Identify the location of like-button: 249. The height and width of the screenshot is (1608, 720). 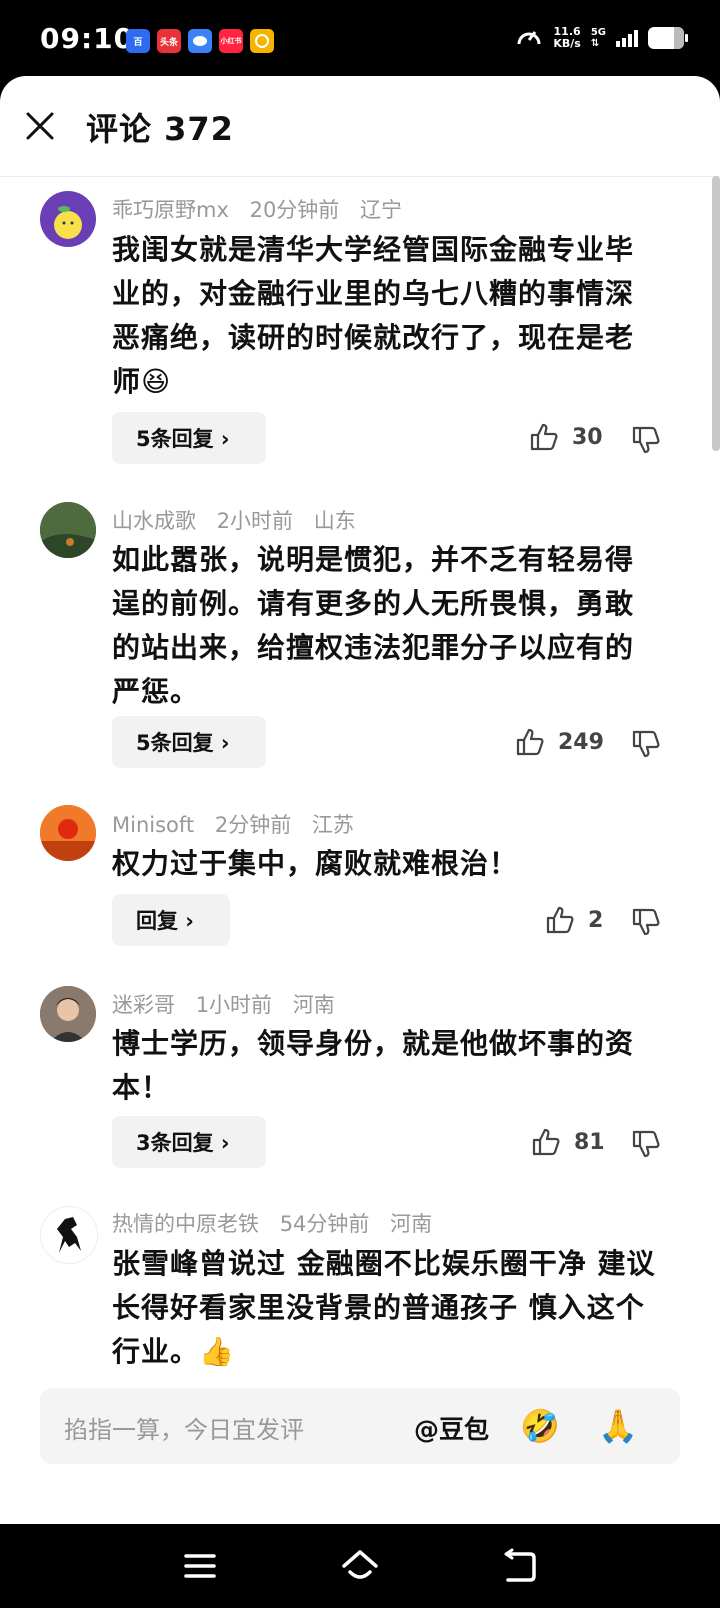
(559, 742).